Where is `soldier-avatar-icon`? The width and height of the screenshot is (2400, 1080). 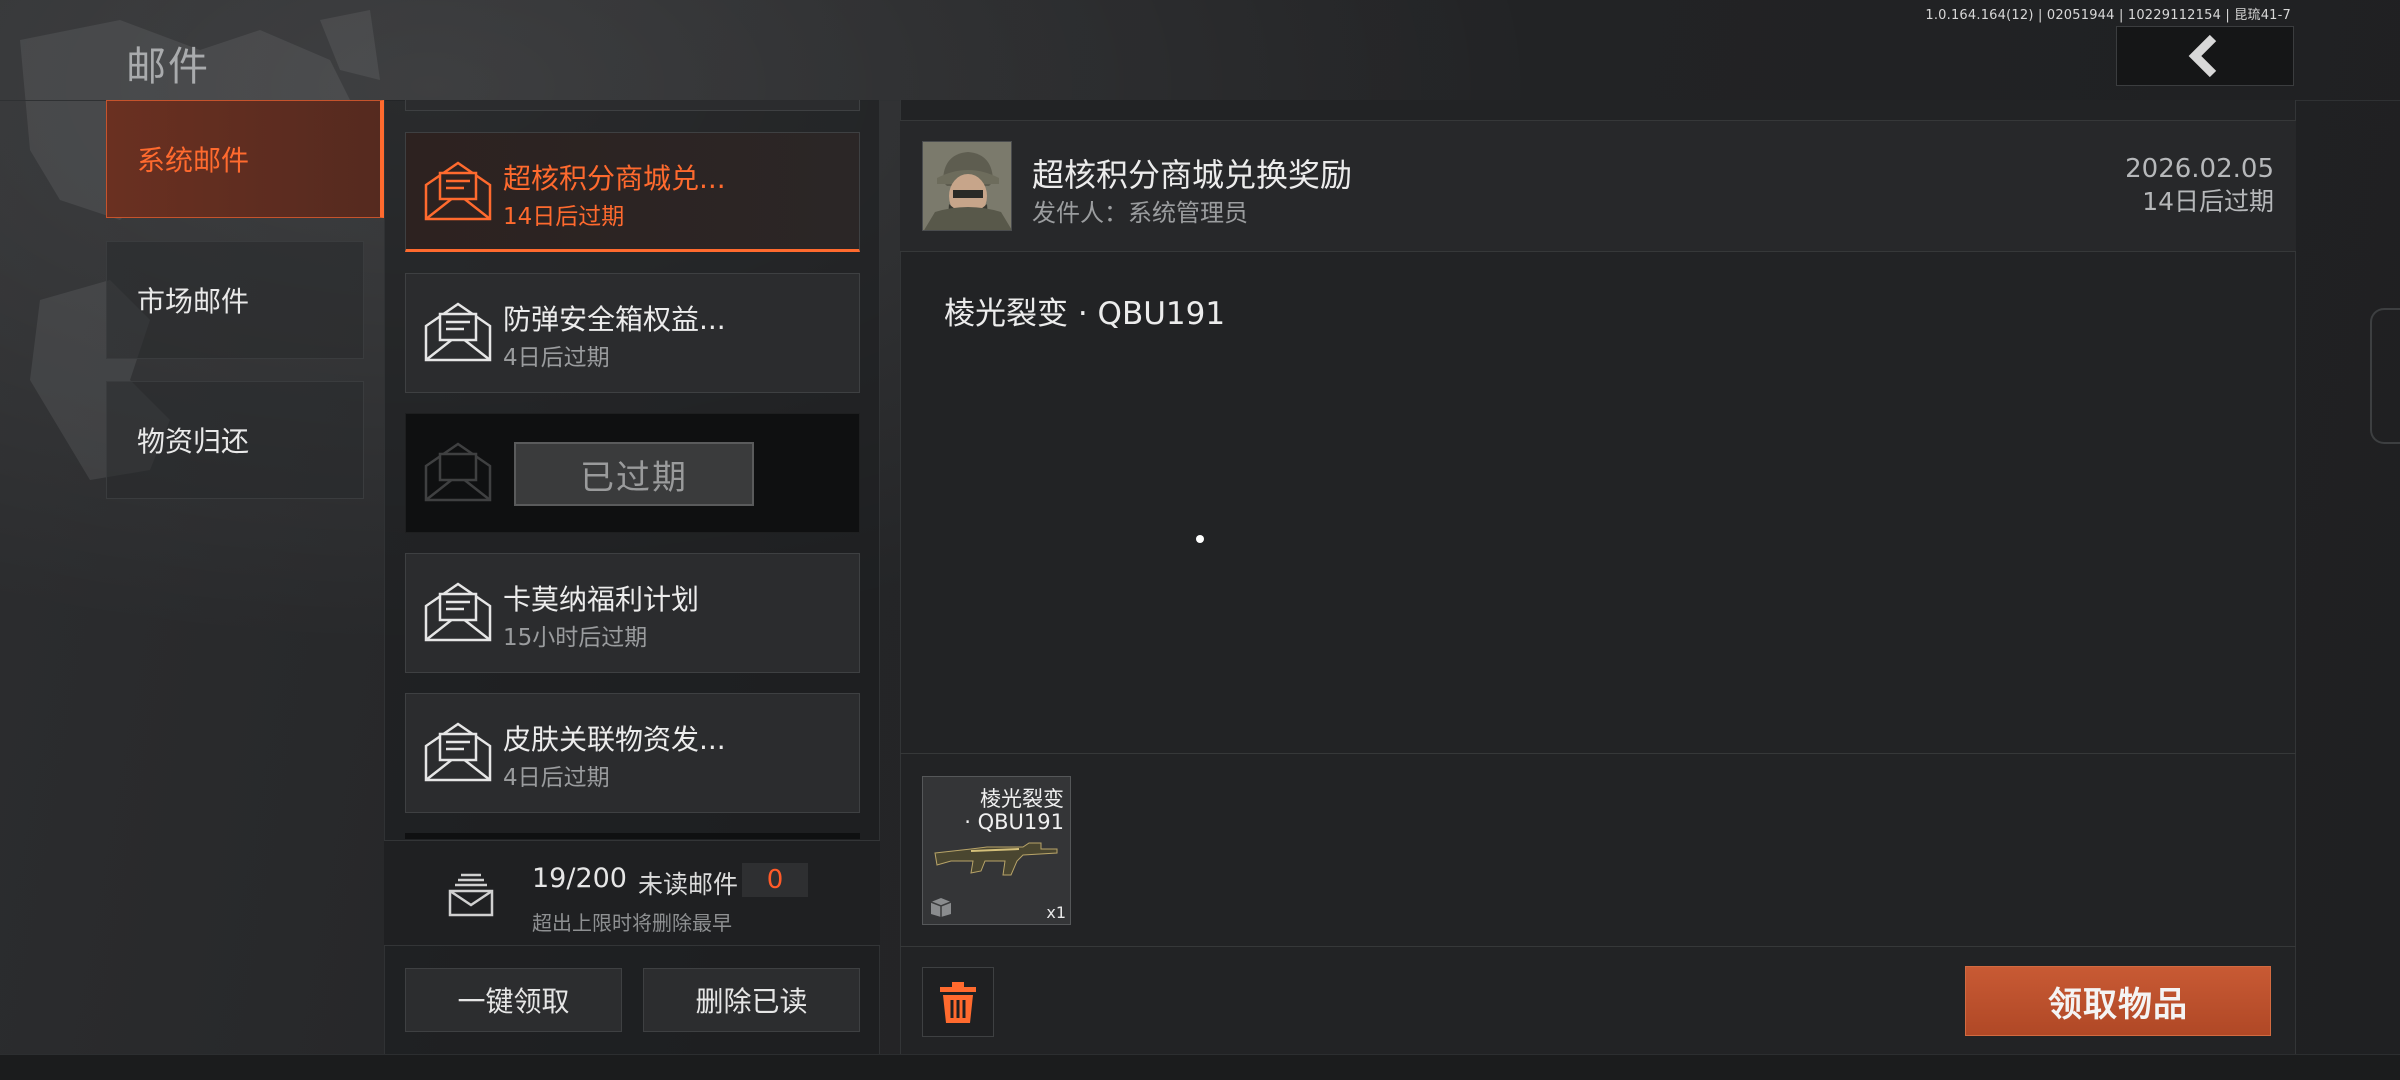 soldier-avatar-icon is located at coordinates (967, 186).